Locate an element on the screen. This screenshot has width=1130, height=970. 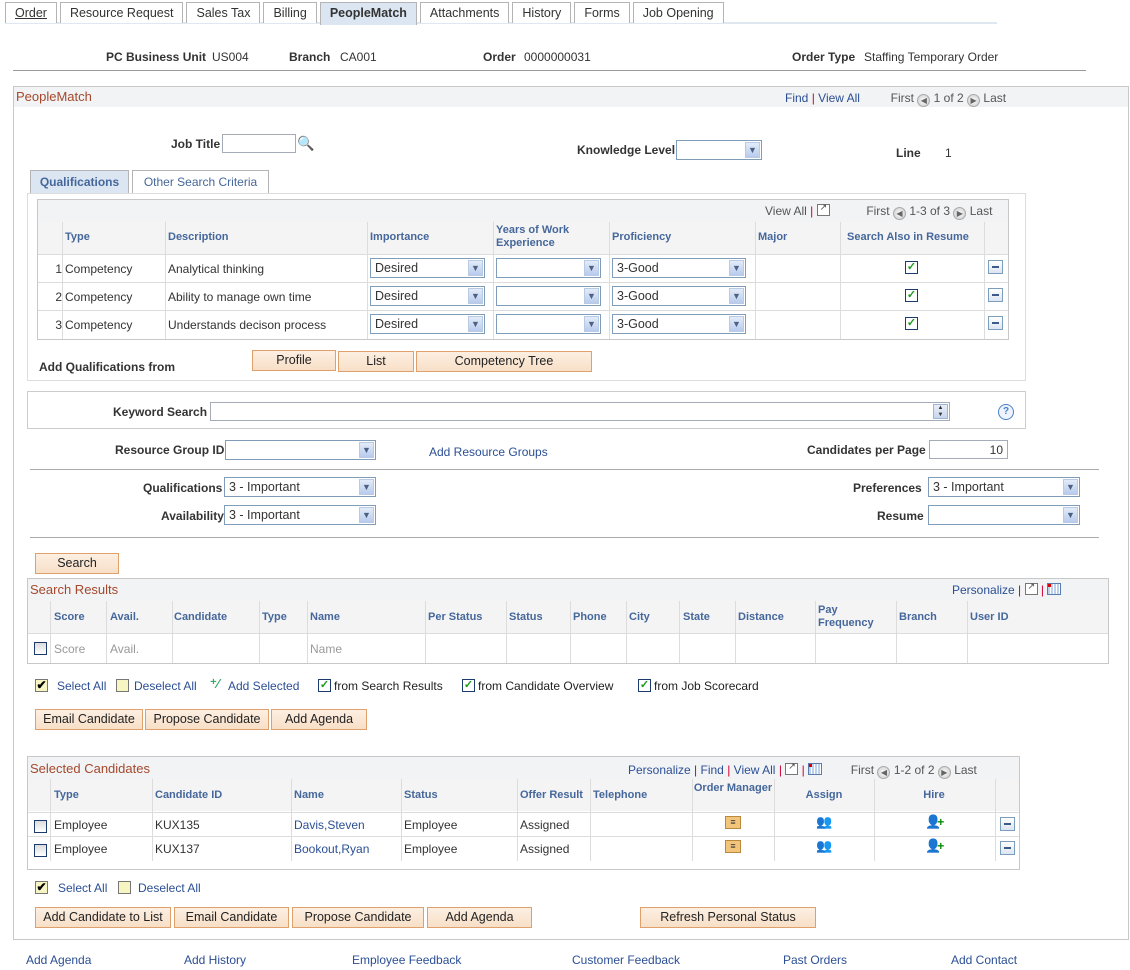
previous-arrow-icon: ◀ is located at coordinates (924, 100).